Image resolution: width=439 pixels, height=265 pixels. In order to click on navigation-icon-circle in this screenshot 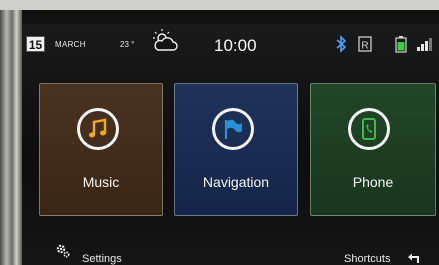, I will do `click(233, 129)`.